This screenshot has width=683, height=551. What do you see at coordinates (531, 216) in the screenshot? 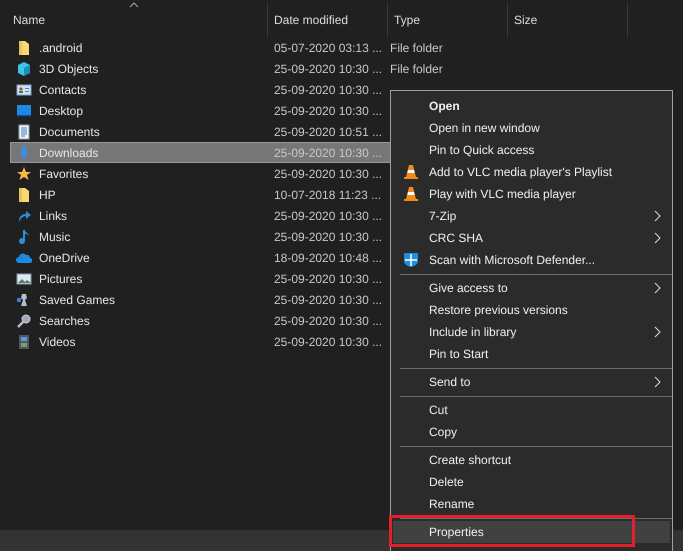
I see `menu-item: 7-Zip` at bounding box center [531, 216].